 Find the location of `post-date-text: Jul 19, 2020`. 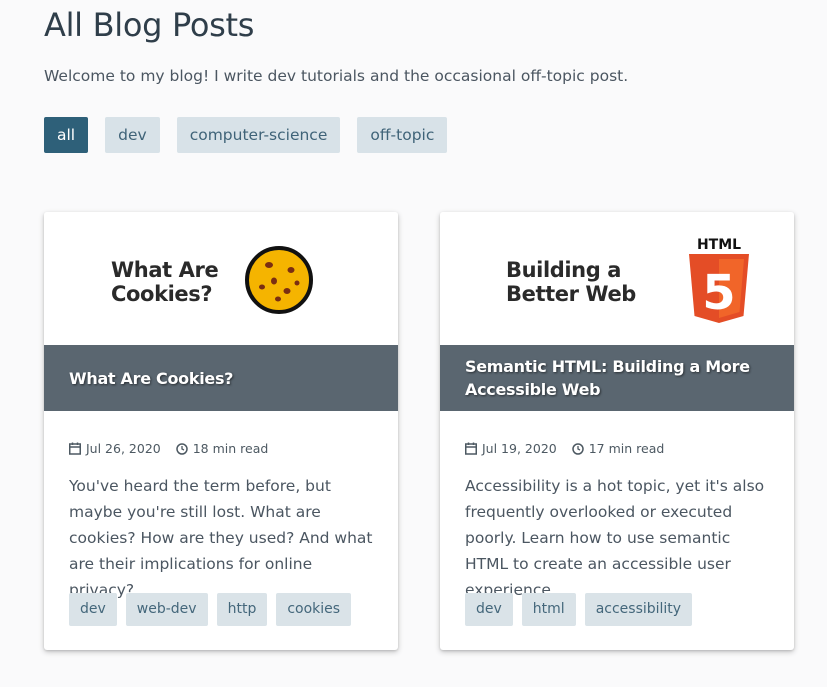

post-date-text: Jul 19, 2020 is located at coordinates (519, 448).